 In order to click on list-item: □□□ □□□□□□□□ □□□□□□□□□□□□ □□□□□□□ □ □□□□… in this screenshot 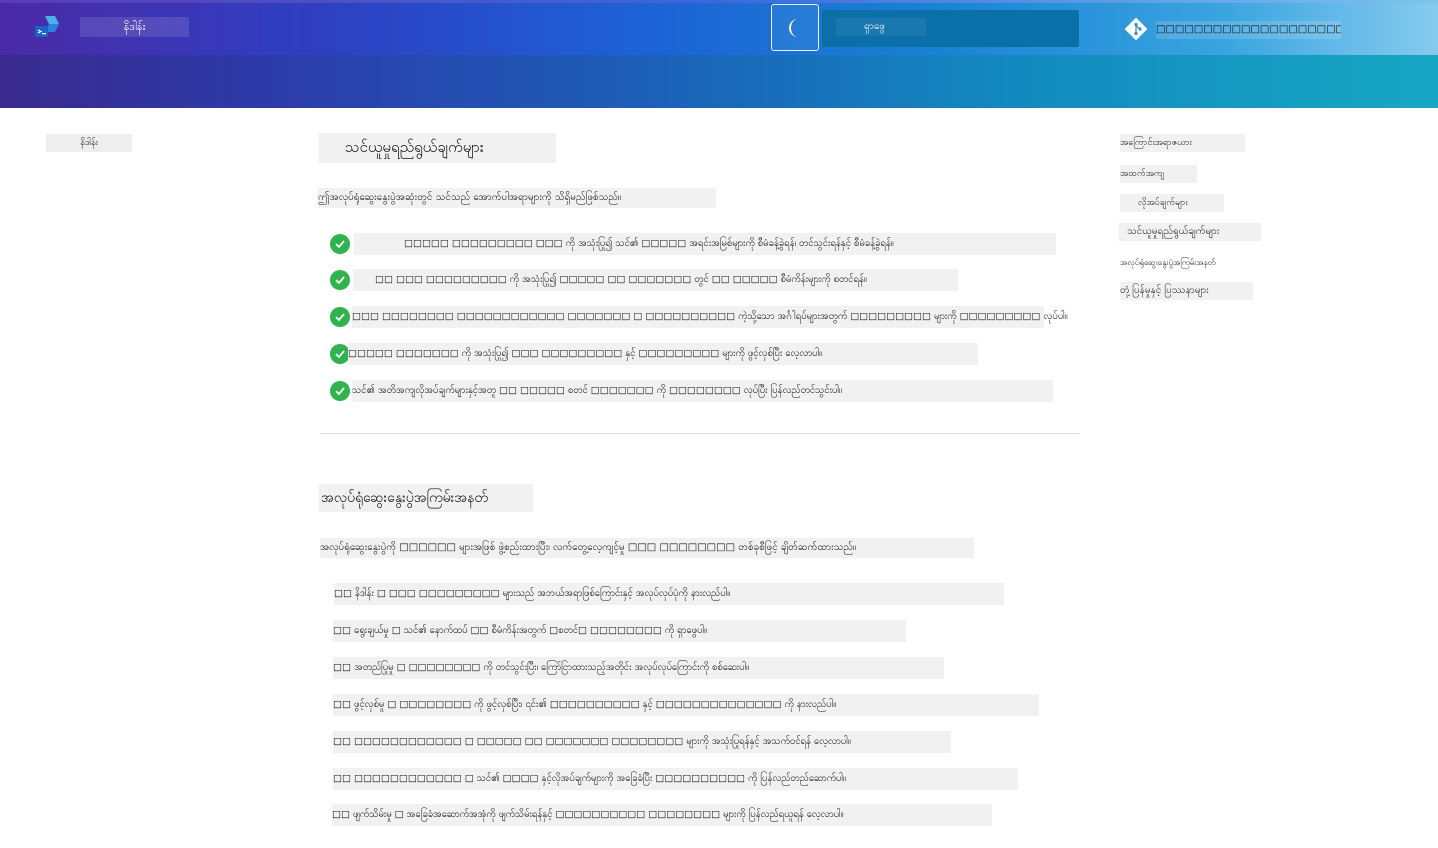, I will do `click(699, 317)`.